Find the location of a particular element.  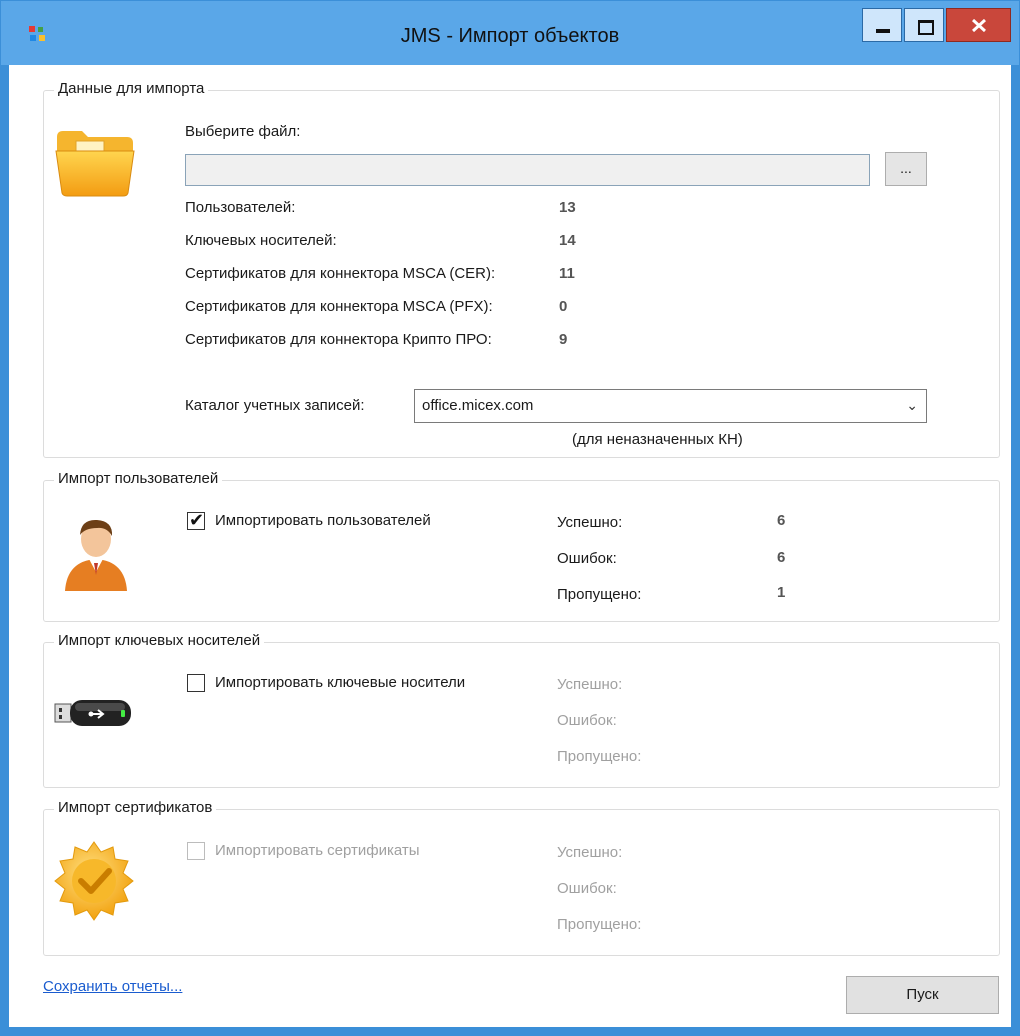

group-title: Данные для импорта is located at coordinates (131, 88).